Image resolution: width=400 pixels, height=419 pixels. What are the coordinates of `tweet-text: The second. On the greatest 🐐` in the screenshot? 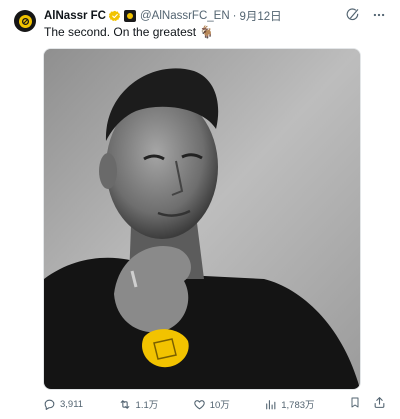 It's located at (129, 32).